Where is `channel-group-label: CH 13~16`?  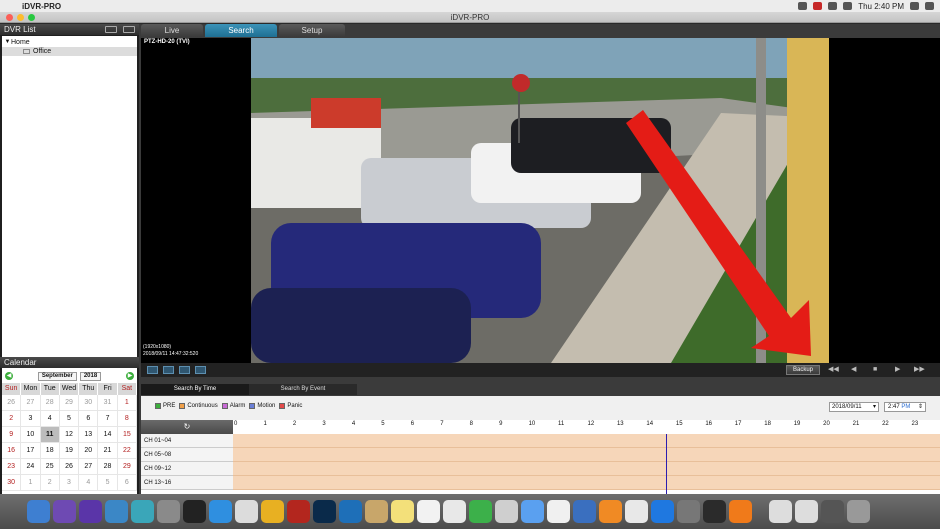 channel-group-label: CH 13~16 is located at coordinates (187, 483).